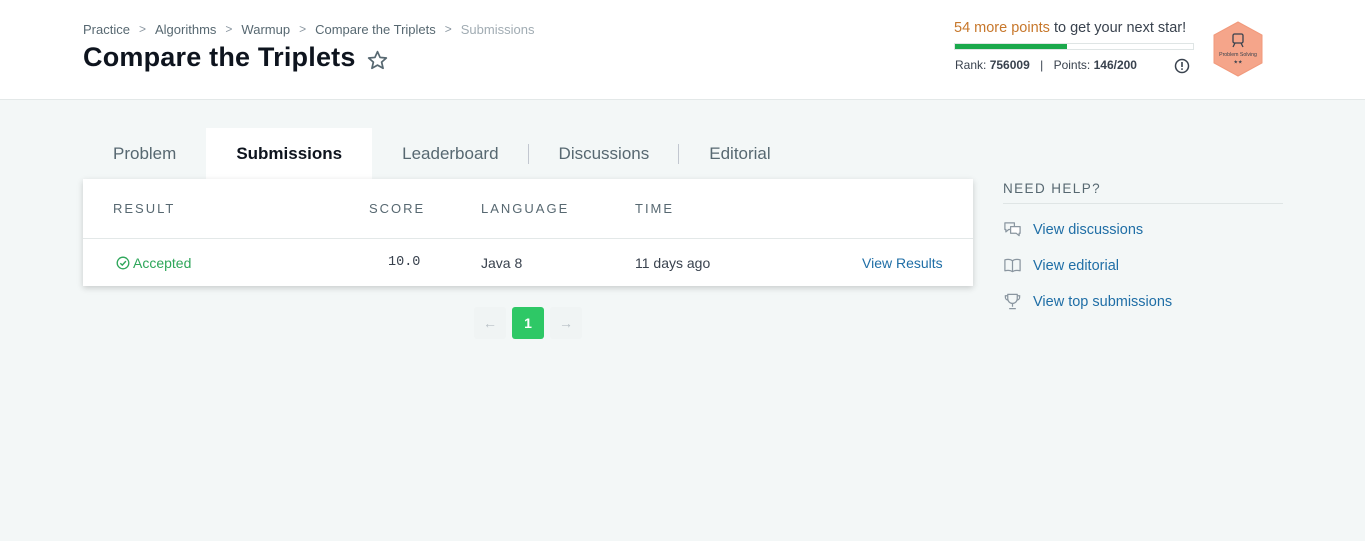 The height and width of the screenshot is (541, 1365). I want to click on pagination: ← 1 →, so click(531, 323).